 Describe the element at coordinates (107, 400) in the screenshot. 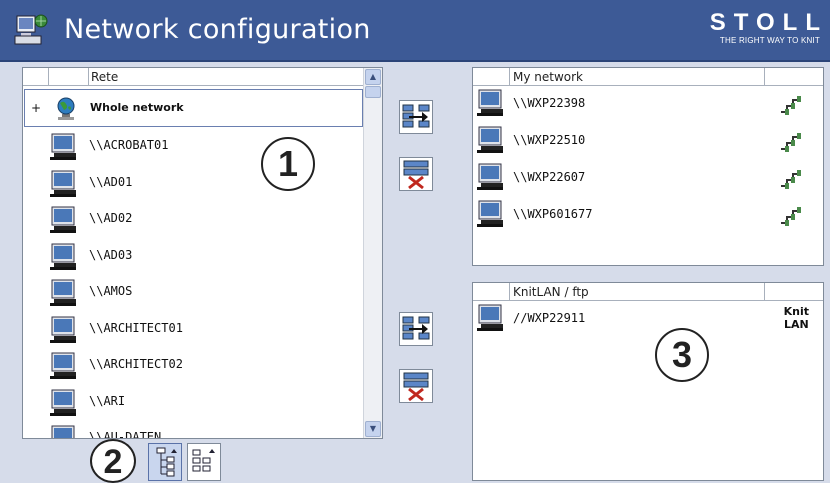

I see `computer-name: \\ARI` at that location.